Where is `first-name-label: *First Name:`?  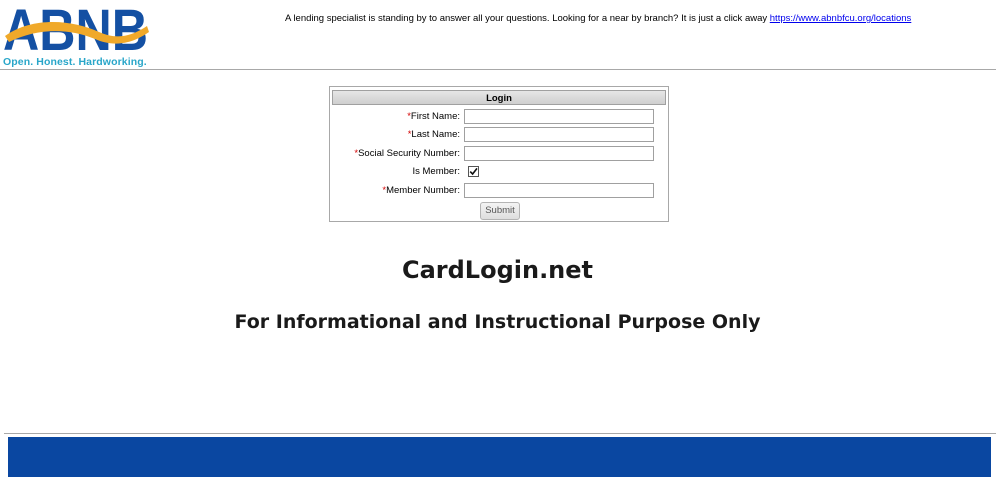
first-name-label: *First Name: is located at coordinates (433, 116).